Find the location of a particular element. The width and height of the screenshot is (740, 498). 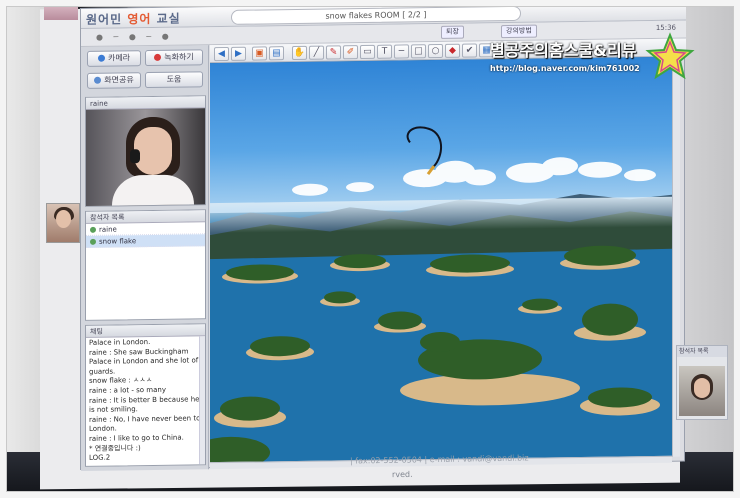

volume-slider: ● ─ ● ─ ● is located at coordinates (134, 37).